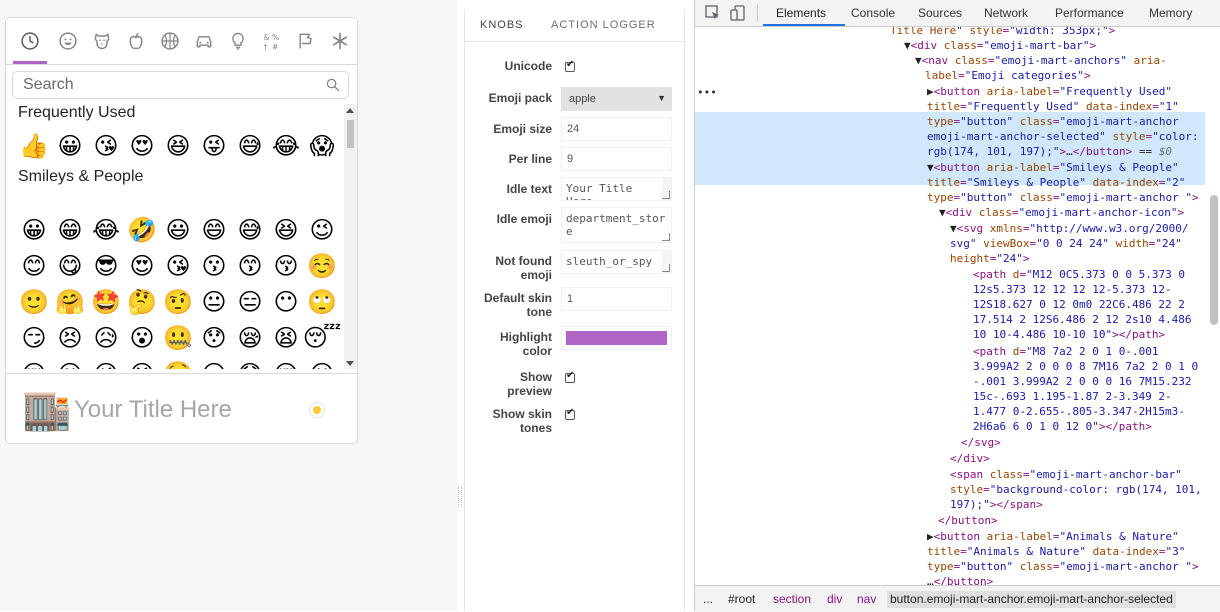 Image resolution: width=1220 pixels, height=612 pixels. What do you see at coordinates (204, 41) in the screenshot?
I see `anchor-travel-places` at bounding box center [204, 41].